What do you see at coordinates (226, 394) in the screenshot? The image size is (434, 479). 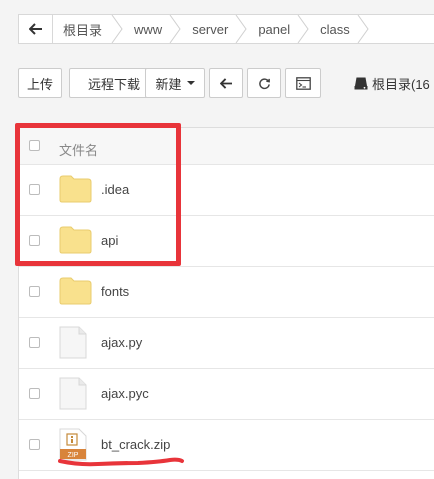 I see `file-row: ajax.pyc` at bounding box center [226, 394].